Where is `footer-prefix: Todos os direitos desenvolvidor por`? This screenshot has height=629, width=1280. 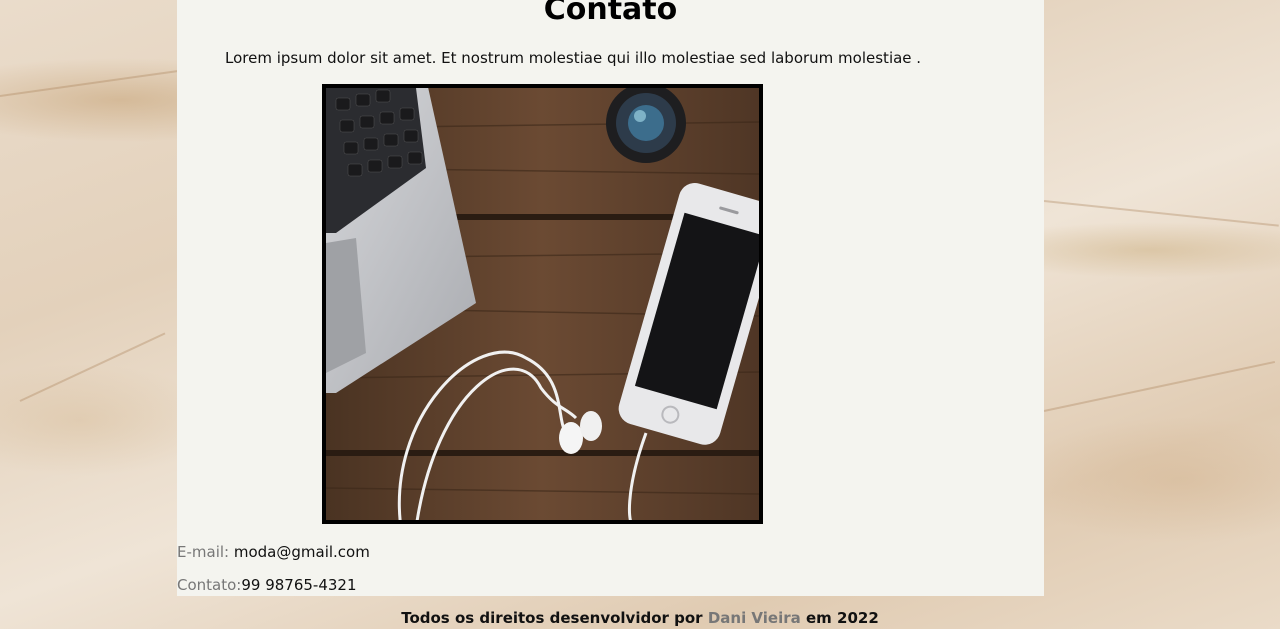 footer-prefix: Todos os direitos desenvolvidor por is located at coordinates (552, 618).